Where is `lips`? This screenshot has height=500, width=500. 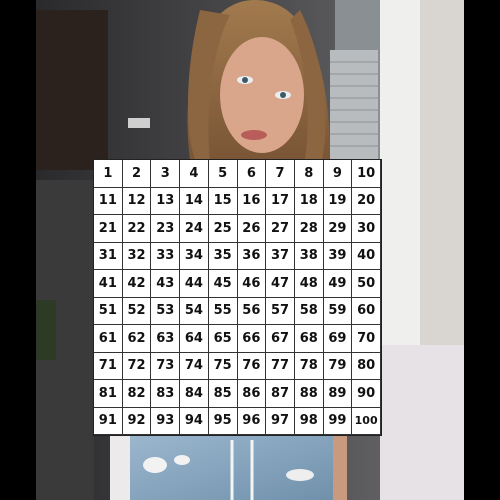 lips is located at coordinates (254, 135).